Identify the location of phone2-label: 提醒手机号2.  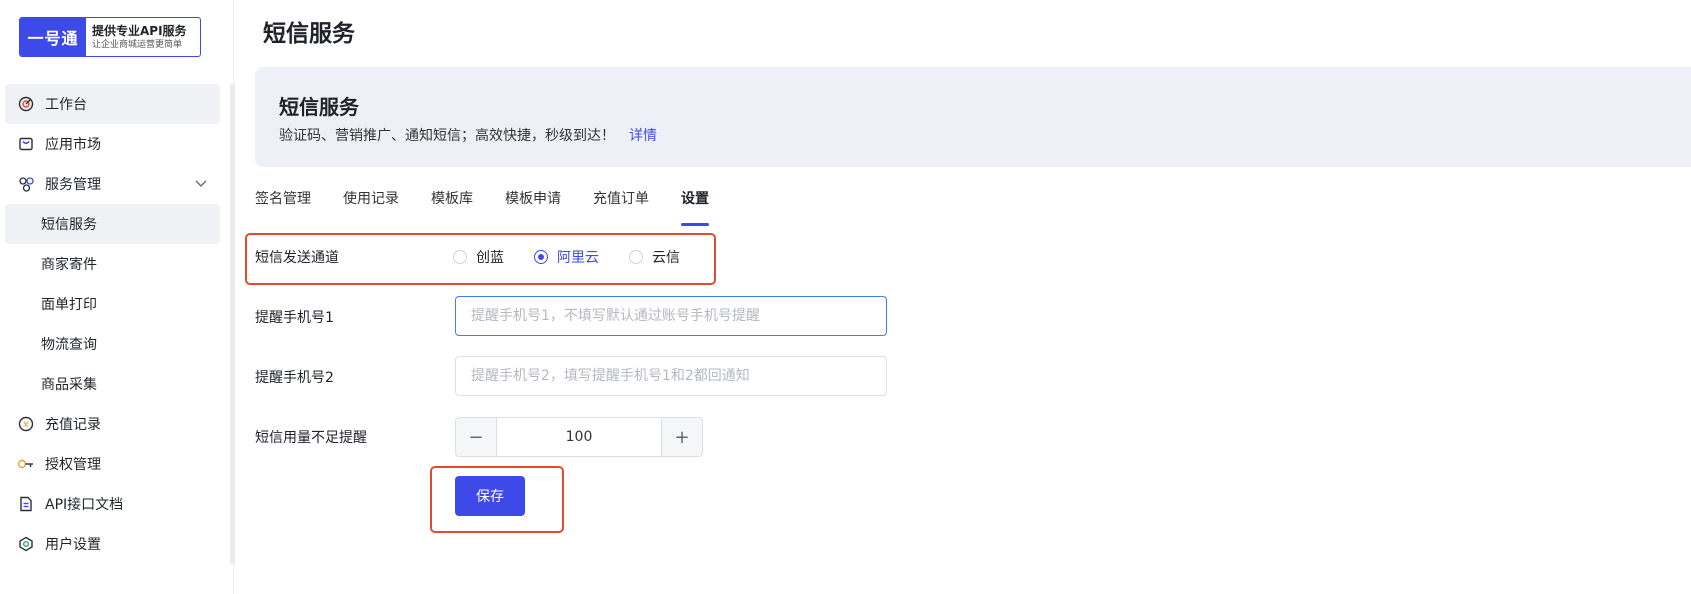
(294, 378).